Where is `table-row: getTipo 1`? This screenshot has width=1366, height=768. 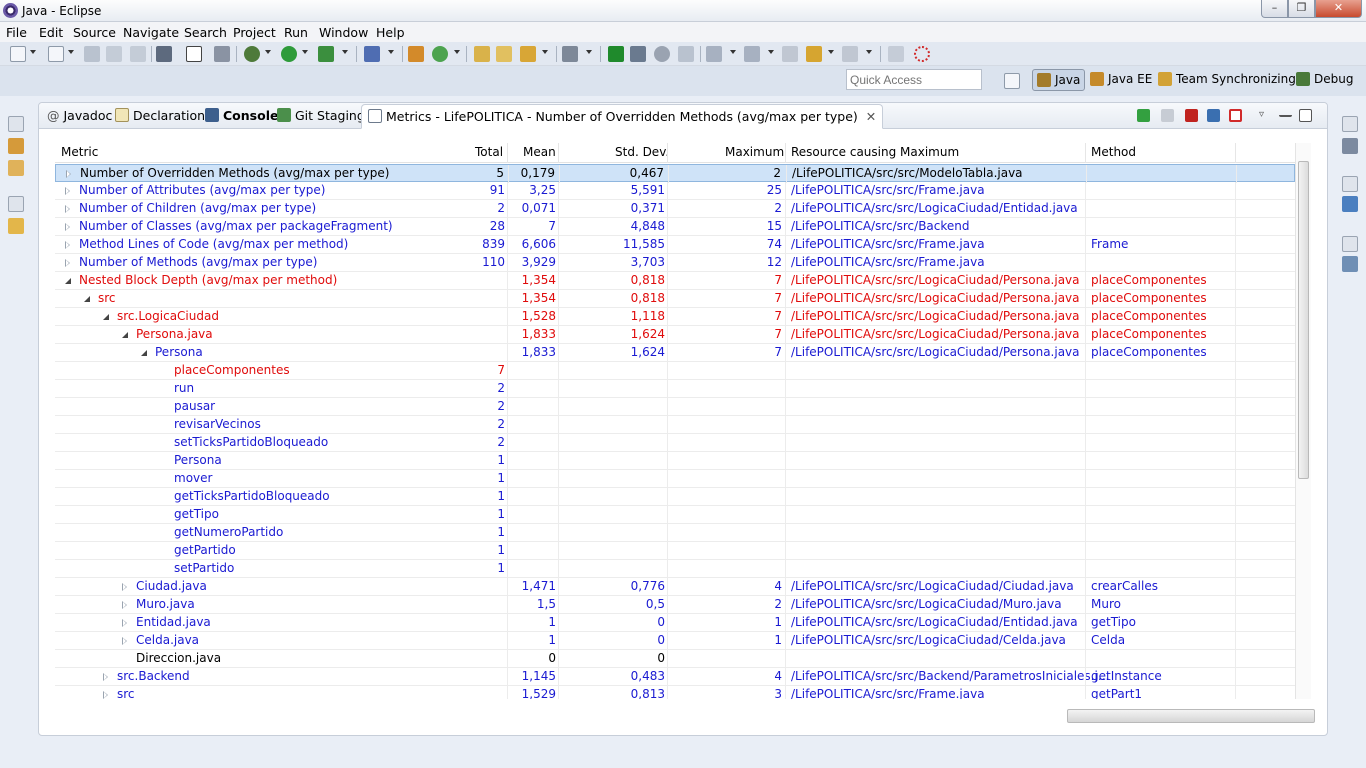
table-row: getTipo 1 is located at coordinates (675, 515).